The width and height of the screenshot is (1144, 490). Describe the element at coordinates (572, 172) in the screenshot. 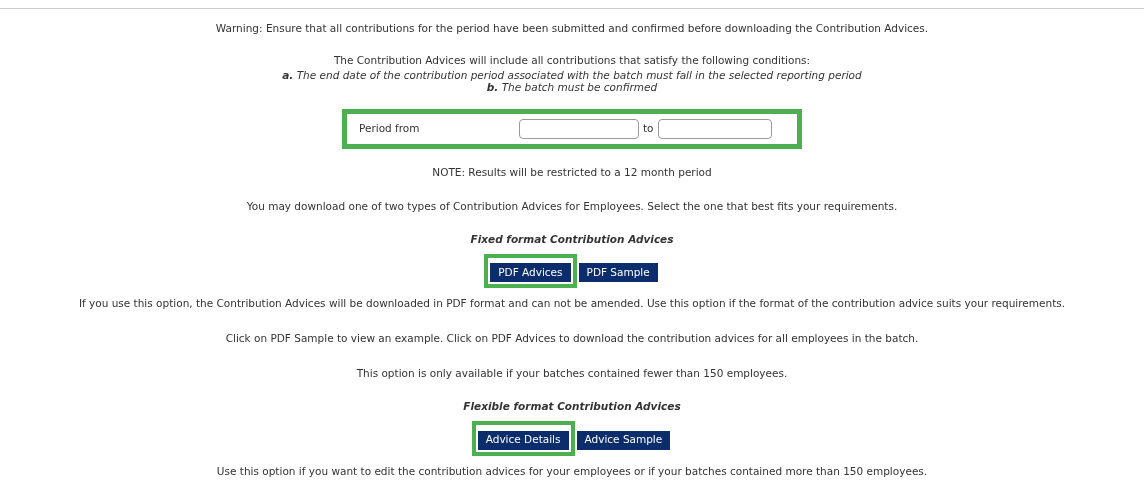

I see `note-text: NOTE: Results will be restricted to a 12 month period` at that location.